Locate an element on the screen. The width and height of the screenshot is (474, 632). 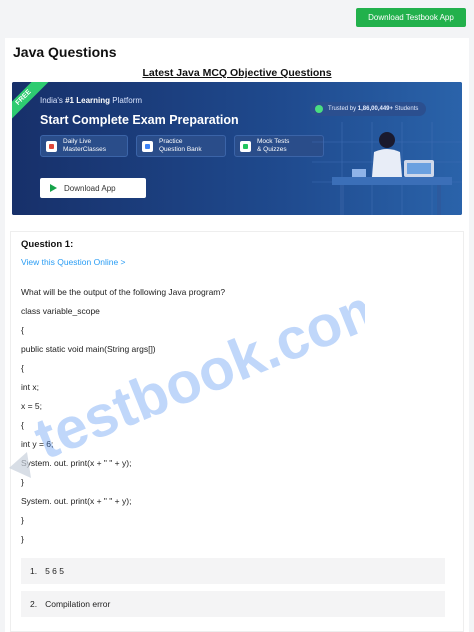
feature-practice-question-bank: Practice Question Bank is located at coordinates (181, 146).